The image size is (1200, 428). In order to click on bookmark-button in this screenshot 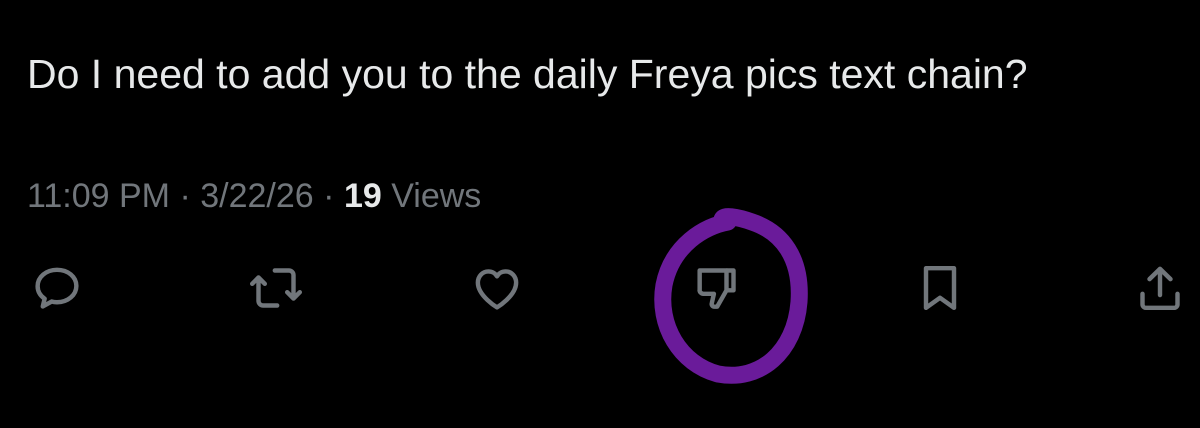, I will do `click(940, 288)`.